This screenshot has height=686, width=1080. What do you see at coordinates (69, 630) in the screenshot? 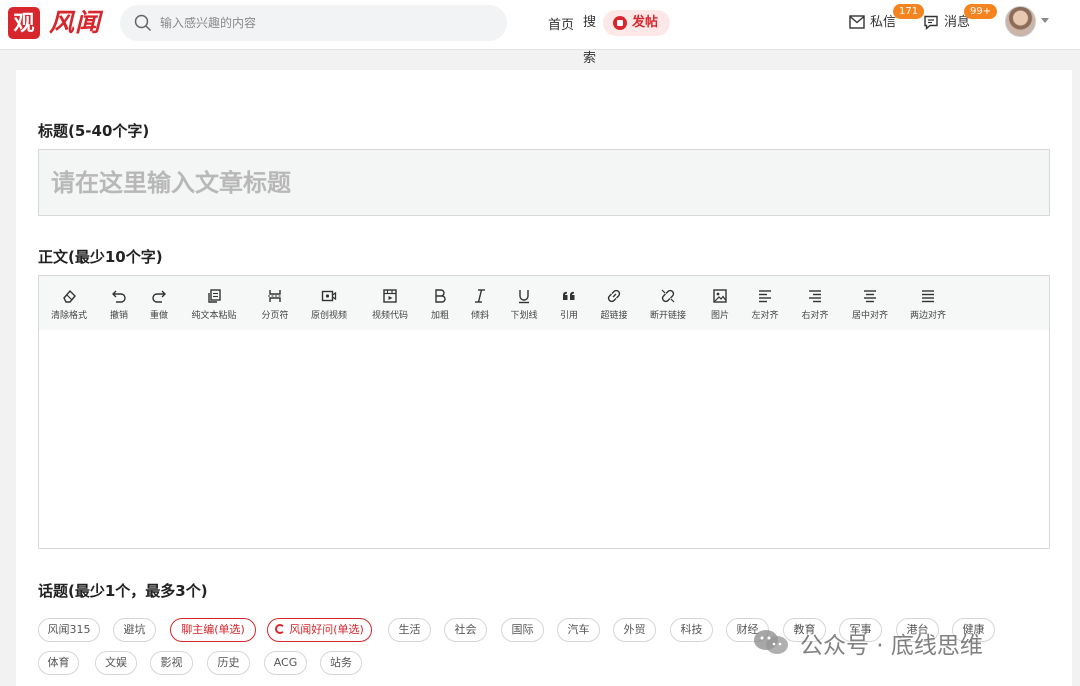
I see `topic-tag: 风闻315` at bounding box center [69, 630].